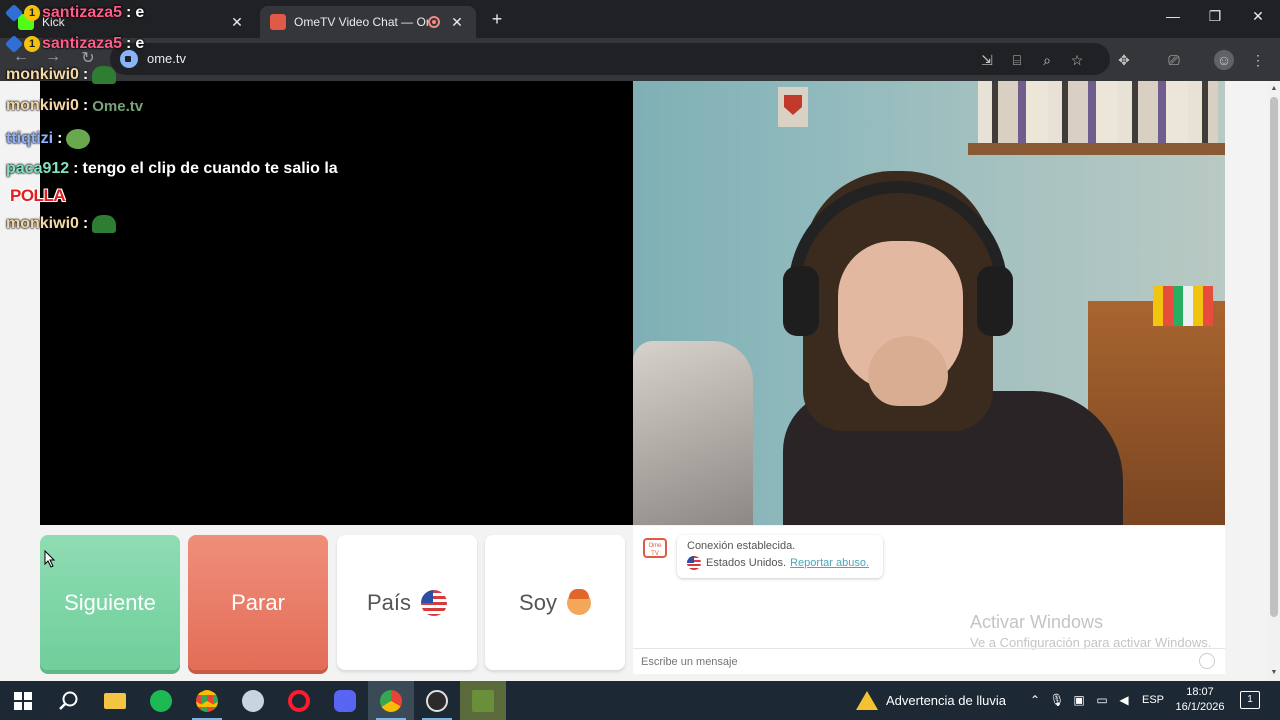 This screenshot has height=720, width=1280. What do you see at coordinates (829, 563) in the screenshot?
I see `report-abuse-link: Reportar abuso.` at bounding box center [829, 563].